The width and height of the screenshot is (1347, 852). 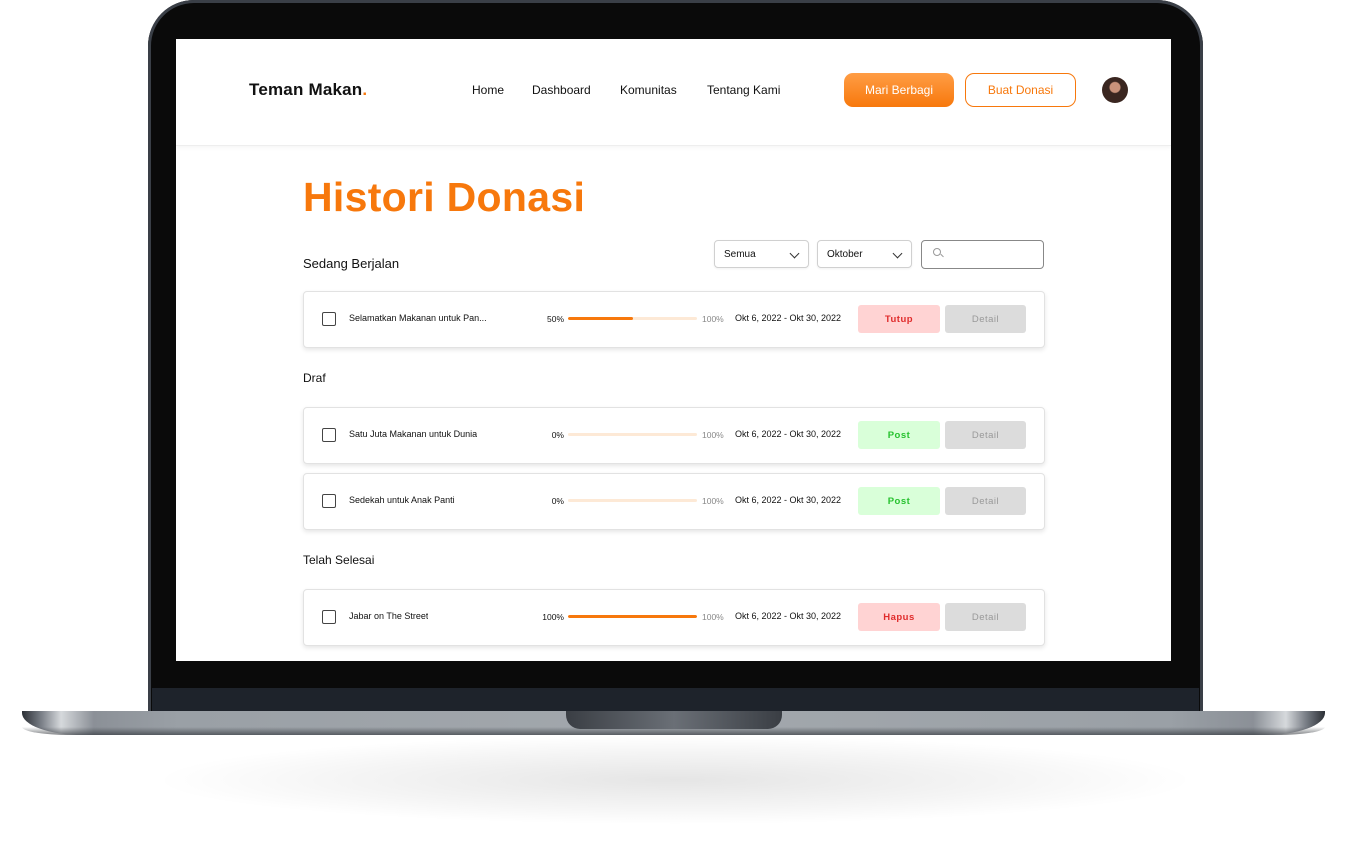 What do you see at coordinates (899, 617) in the screenshot?
I see `hapus-button: Hapus` at bounding box center [899, 617].